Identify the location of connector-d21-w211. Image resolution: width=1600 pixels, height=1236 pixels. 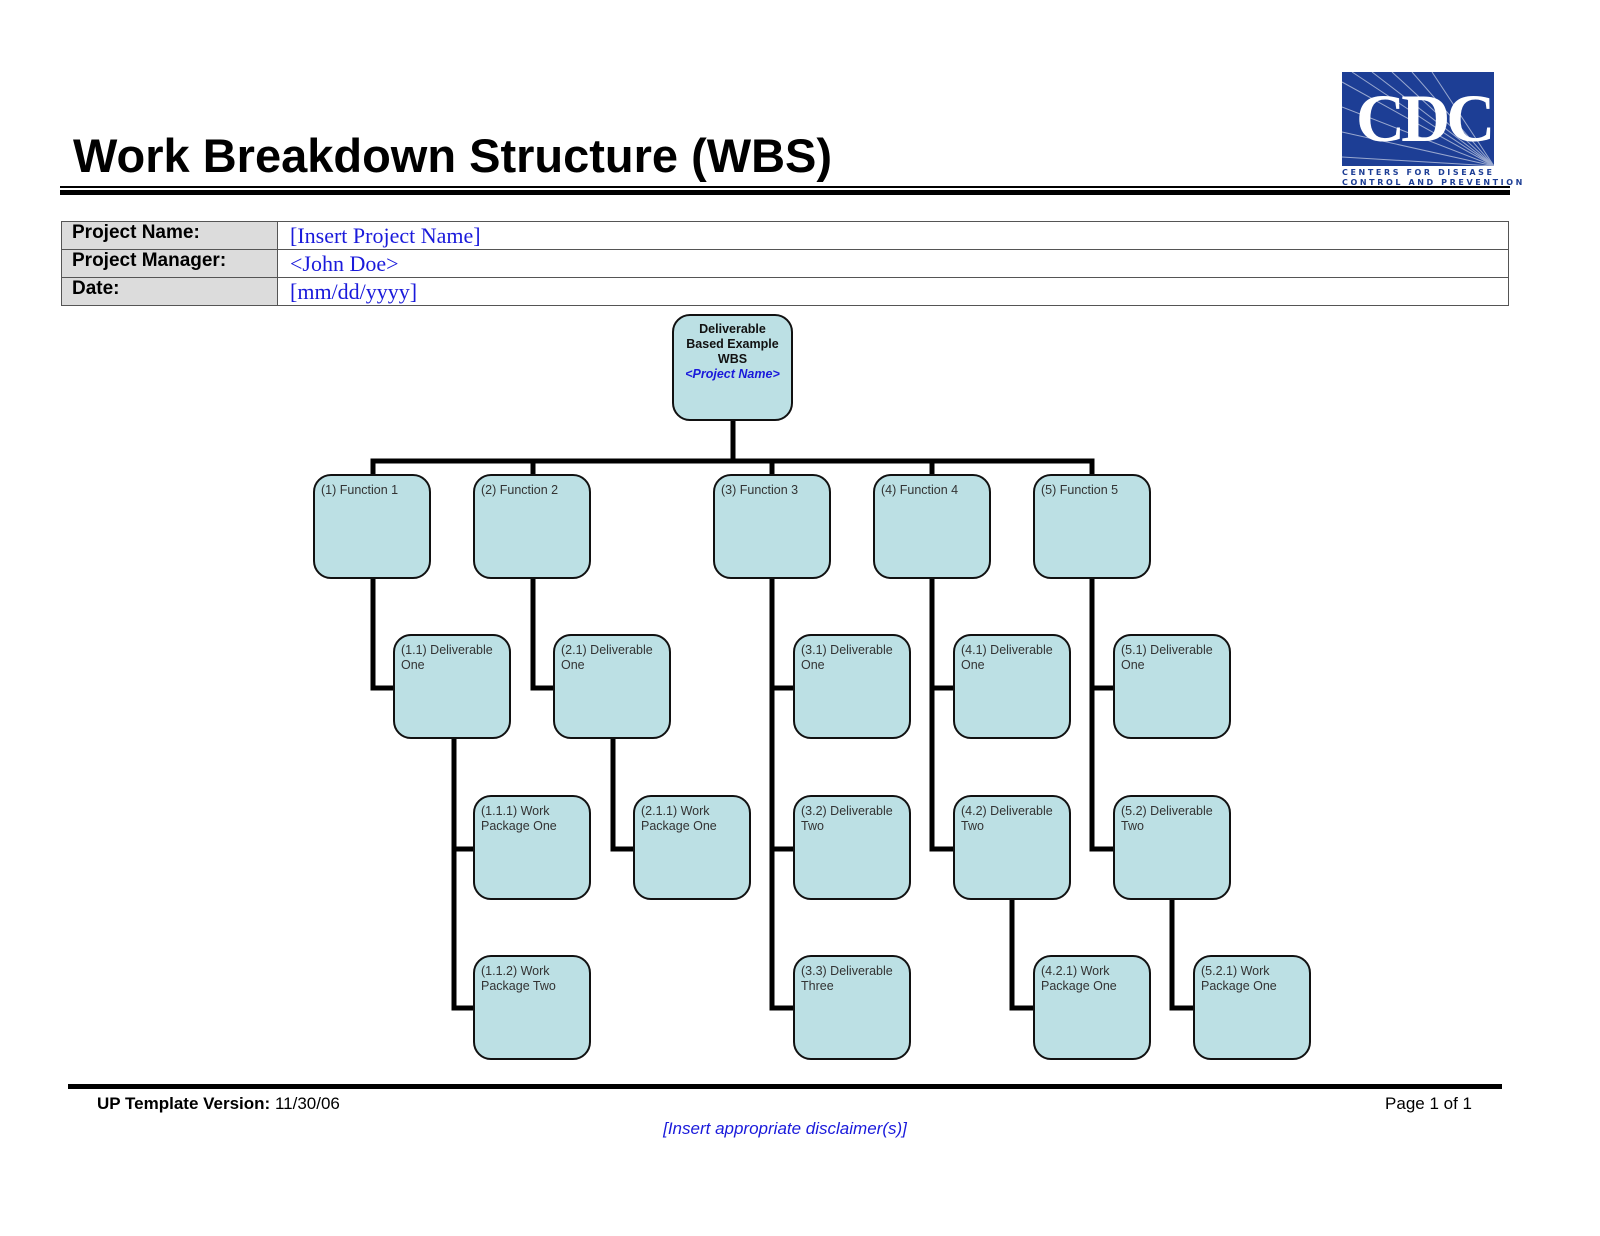
(623, 795).